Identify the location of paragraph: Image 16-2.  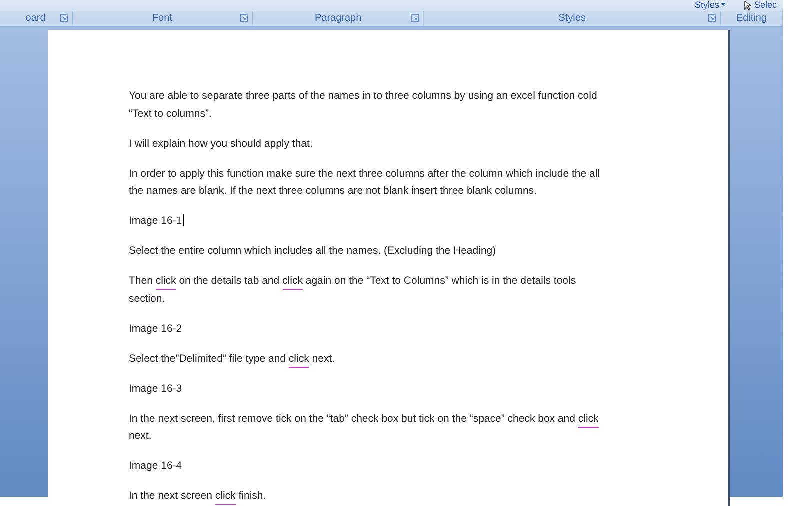
(156, 329).